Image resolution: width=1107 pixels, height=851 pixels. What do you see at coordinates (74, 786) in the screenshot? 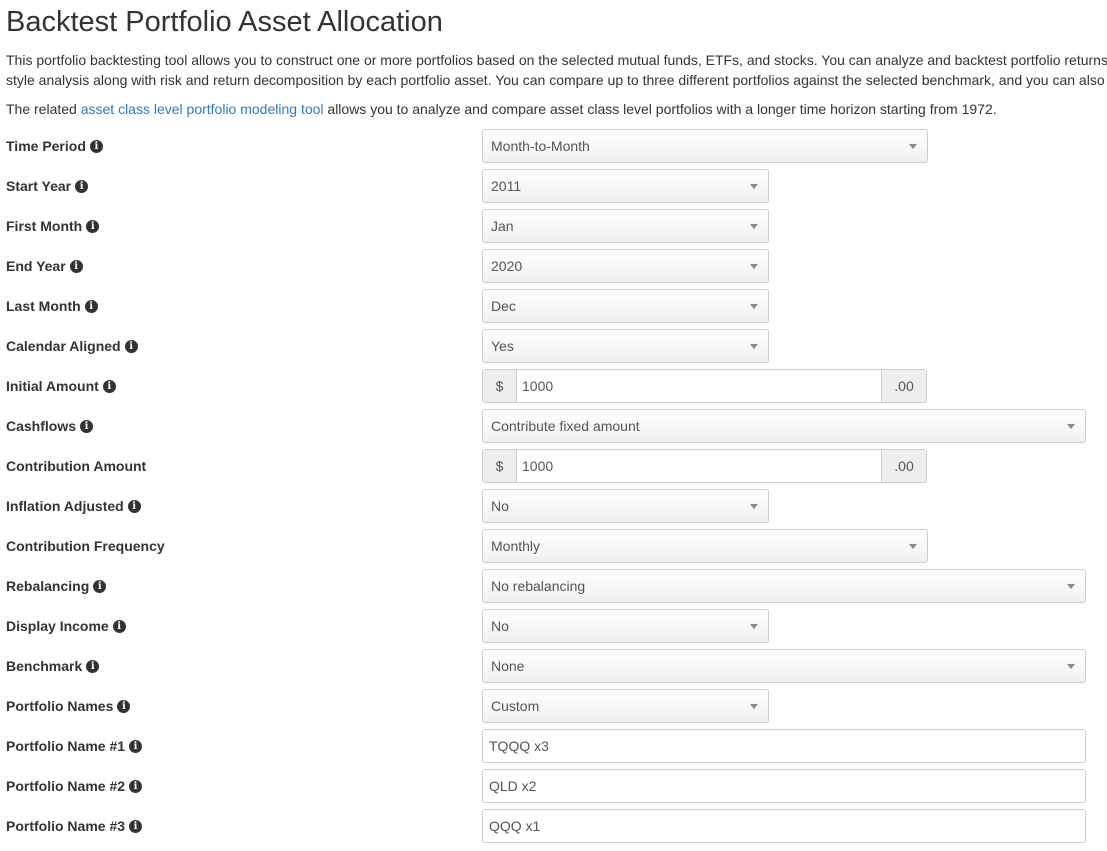
I see `portfolio-name-2-label: Portfolio Name #2 i` at bounding box center [74, 786].